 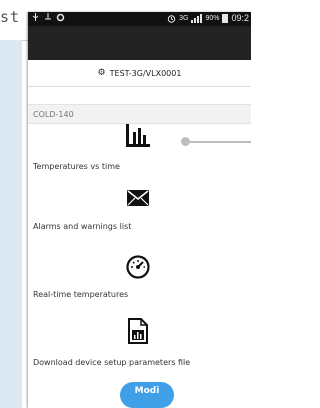 I want to click on modify-button: Modi, so click(x=147, y=395).